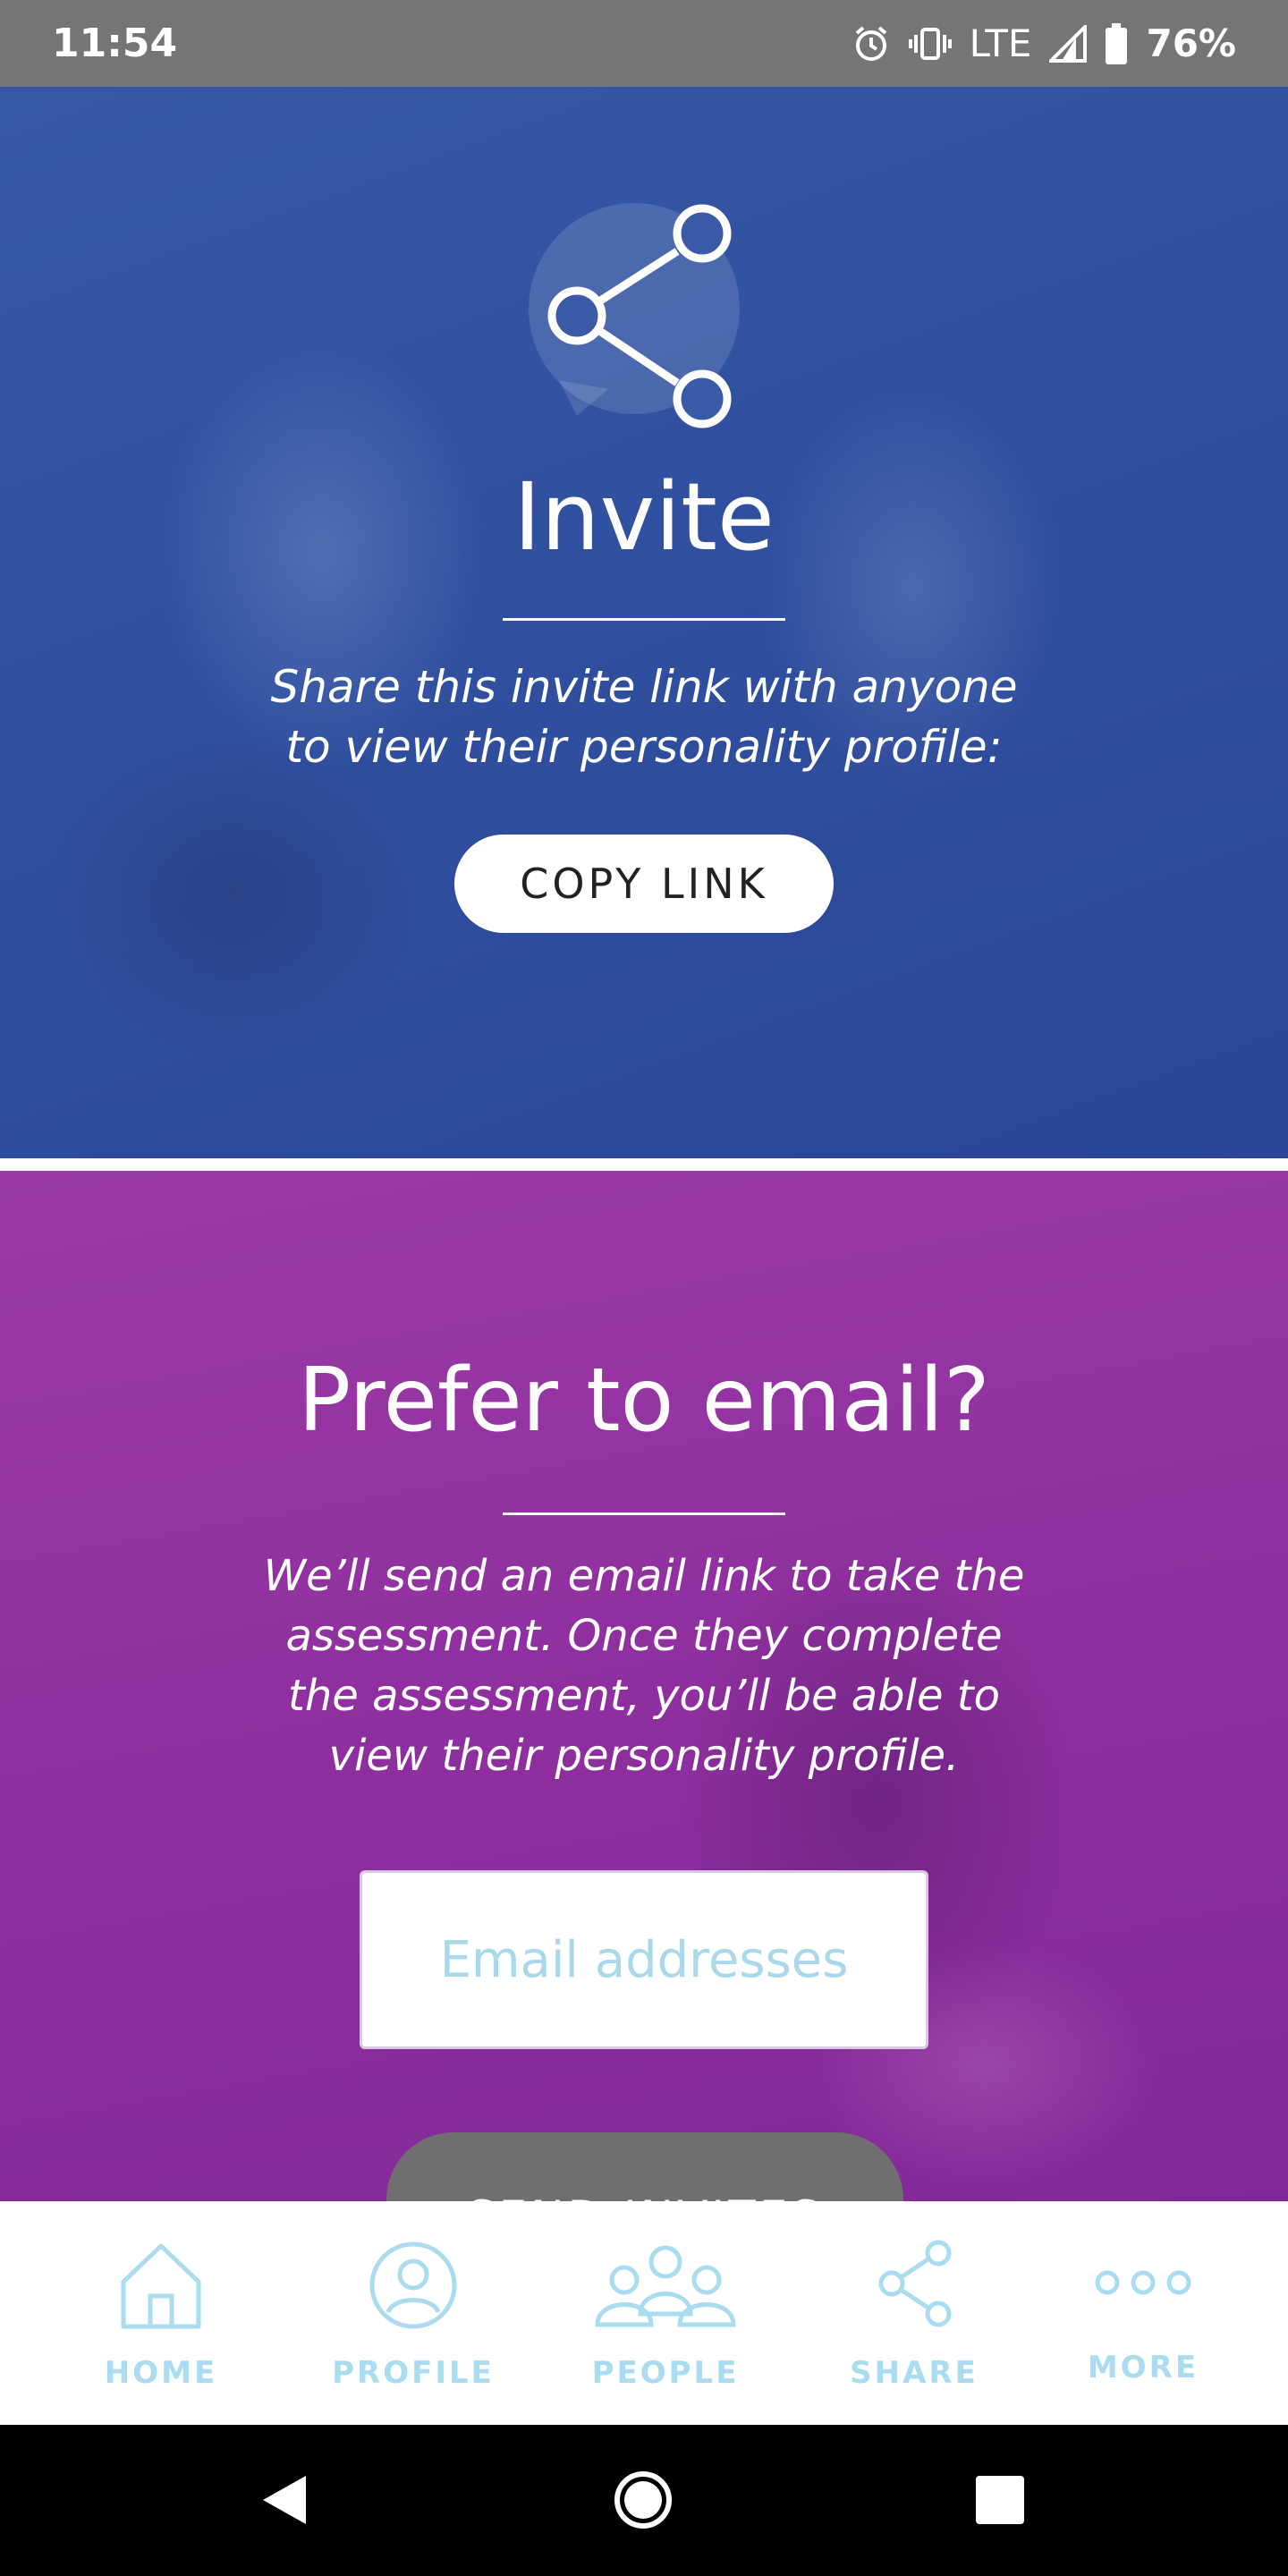 The height and width of the screenshot is (2576, 1288). Describe the element at coordinates (644, 43) in the screenshot. I see `status-bar: 11:54 LTE 76%` at that location.